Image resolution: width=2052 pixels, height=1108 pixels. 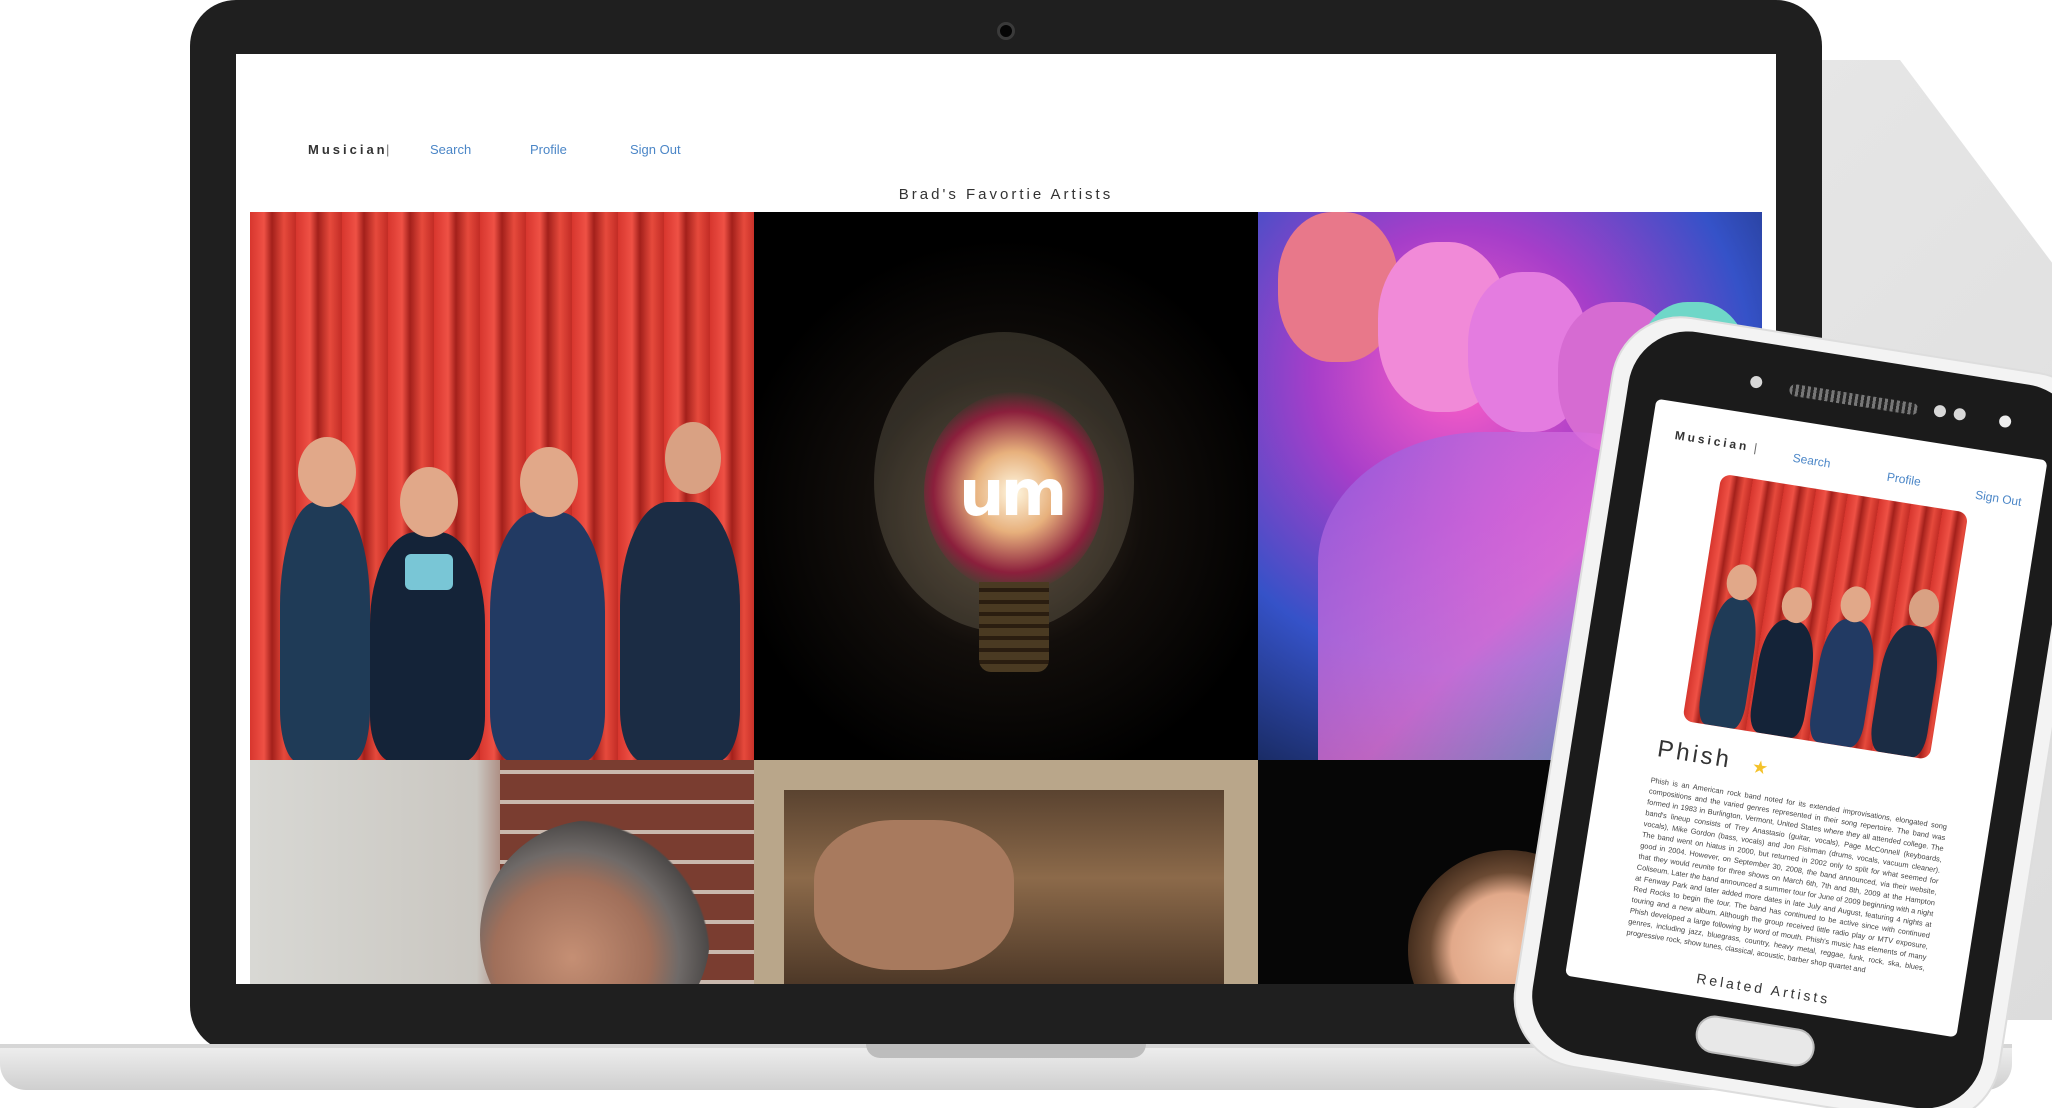 I want to click on light-bulb-base, so click(x=1014, y=627).